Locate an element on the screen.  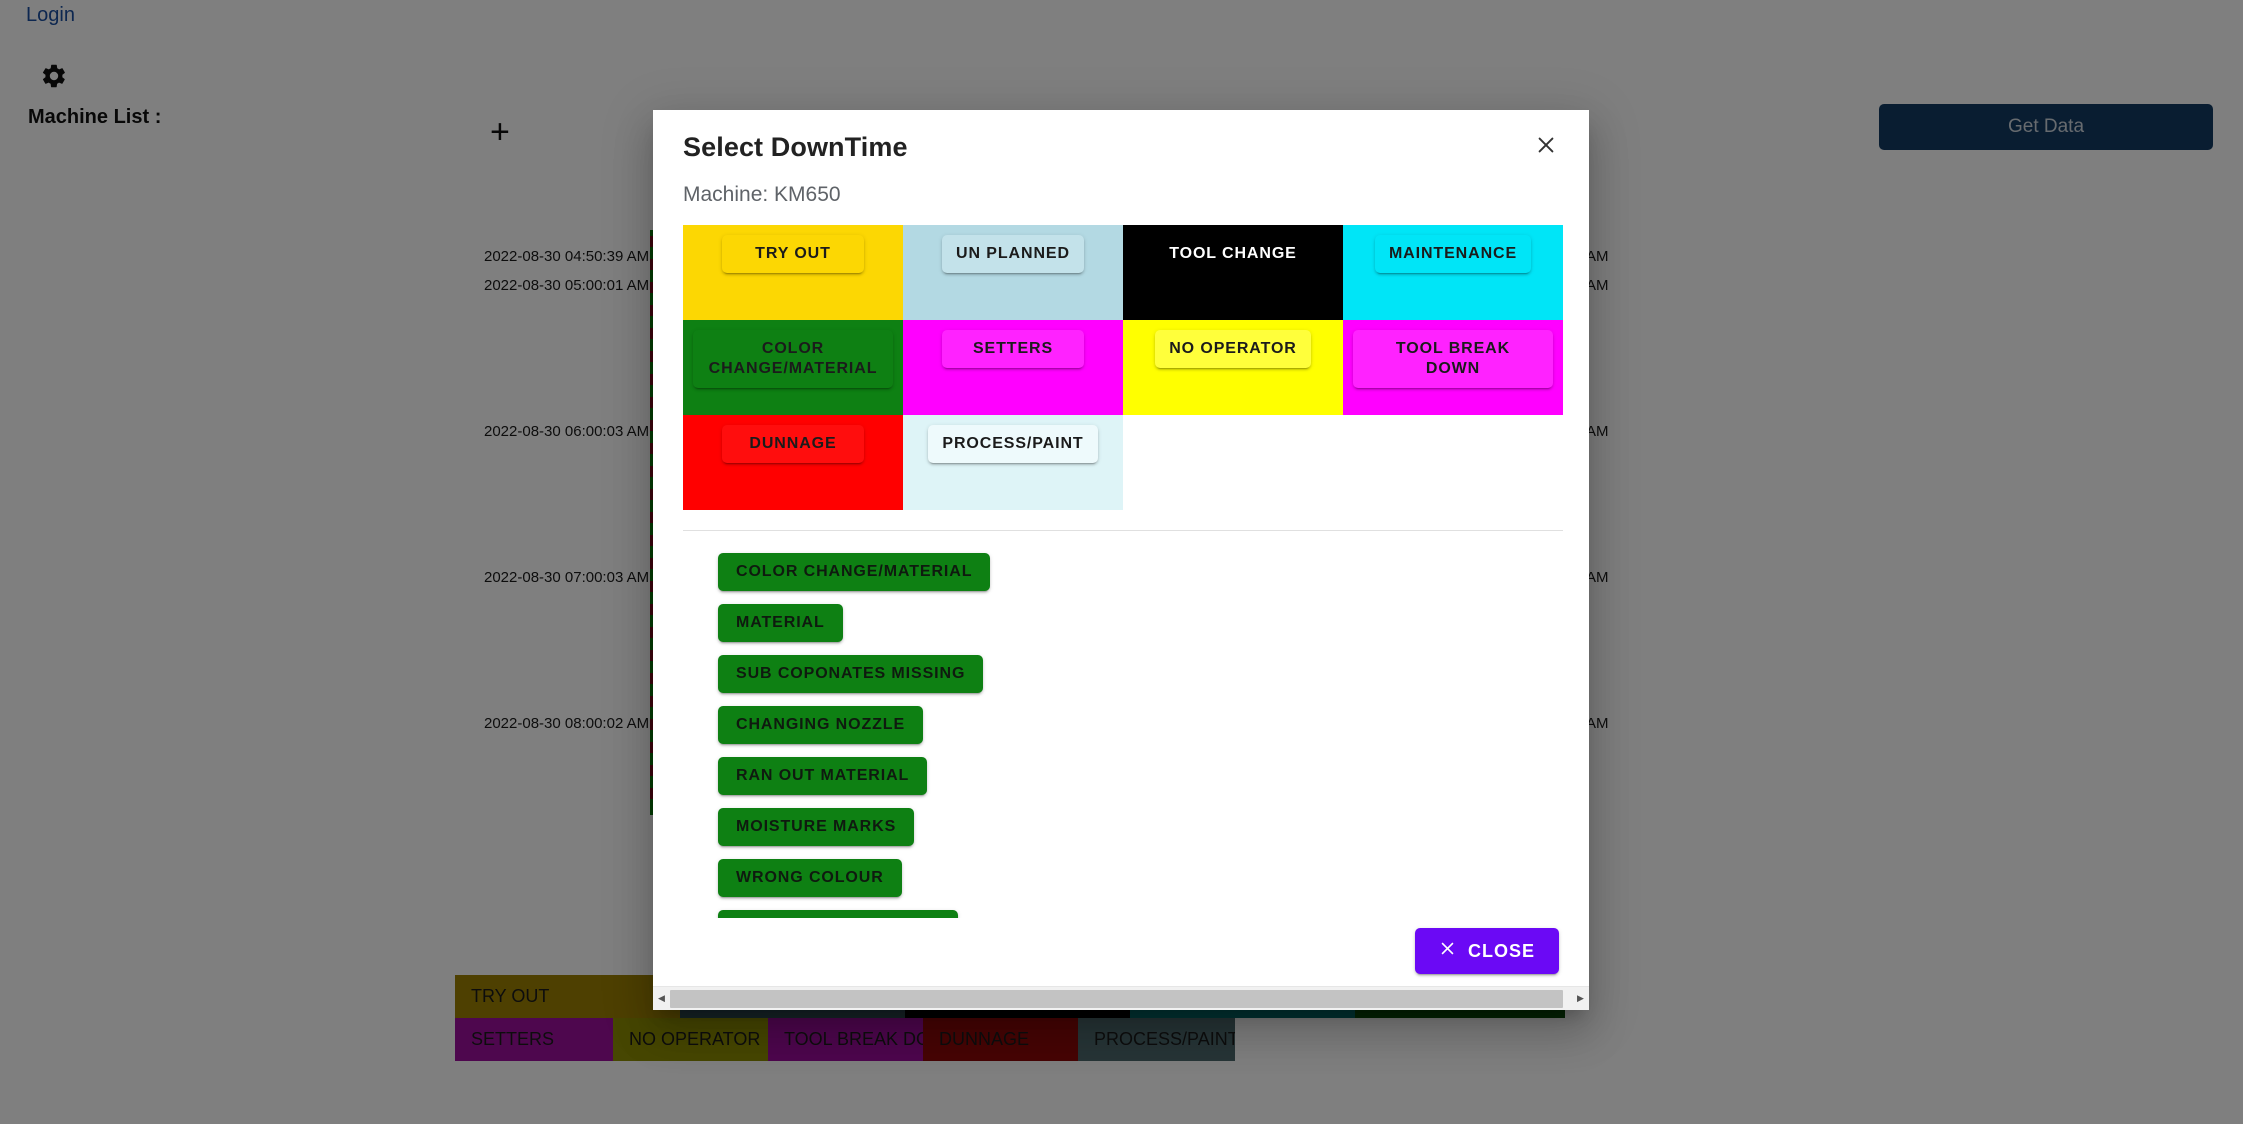
downtime-category-button: MAINTENANCE is located at coordinates (1453, 254).